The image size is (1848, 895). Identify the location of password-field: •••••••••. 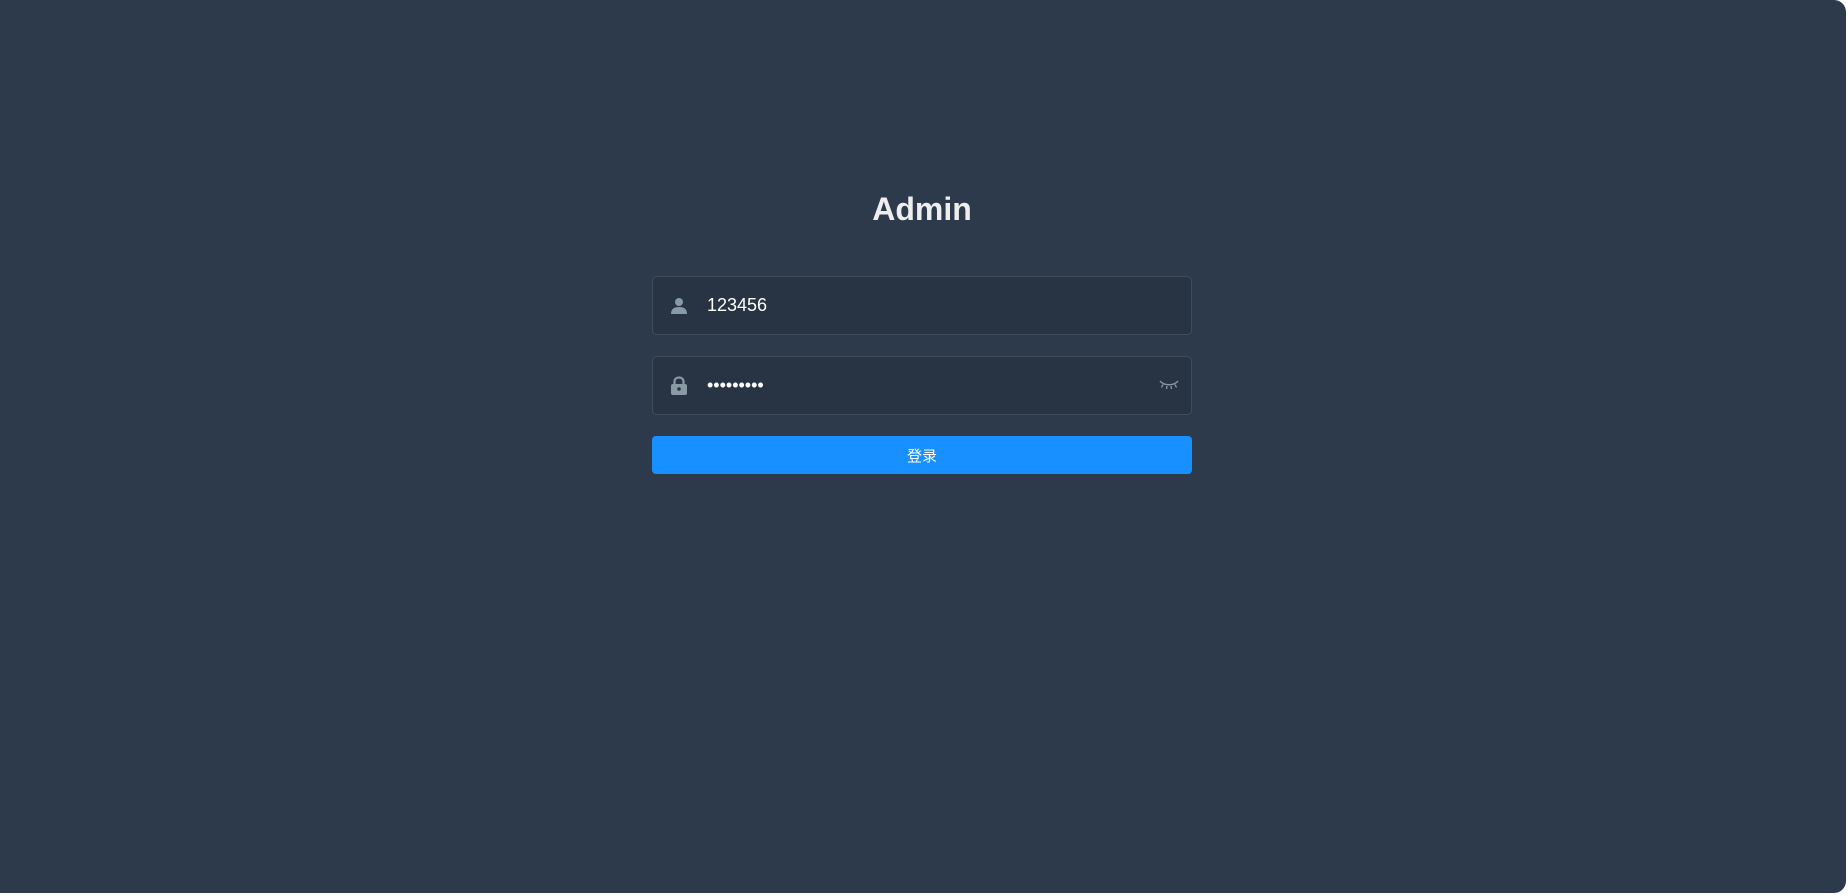
(922, 385).